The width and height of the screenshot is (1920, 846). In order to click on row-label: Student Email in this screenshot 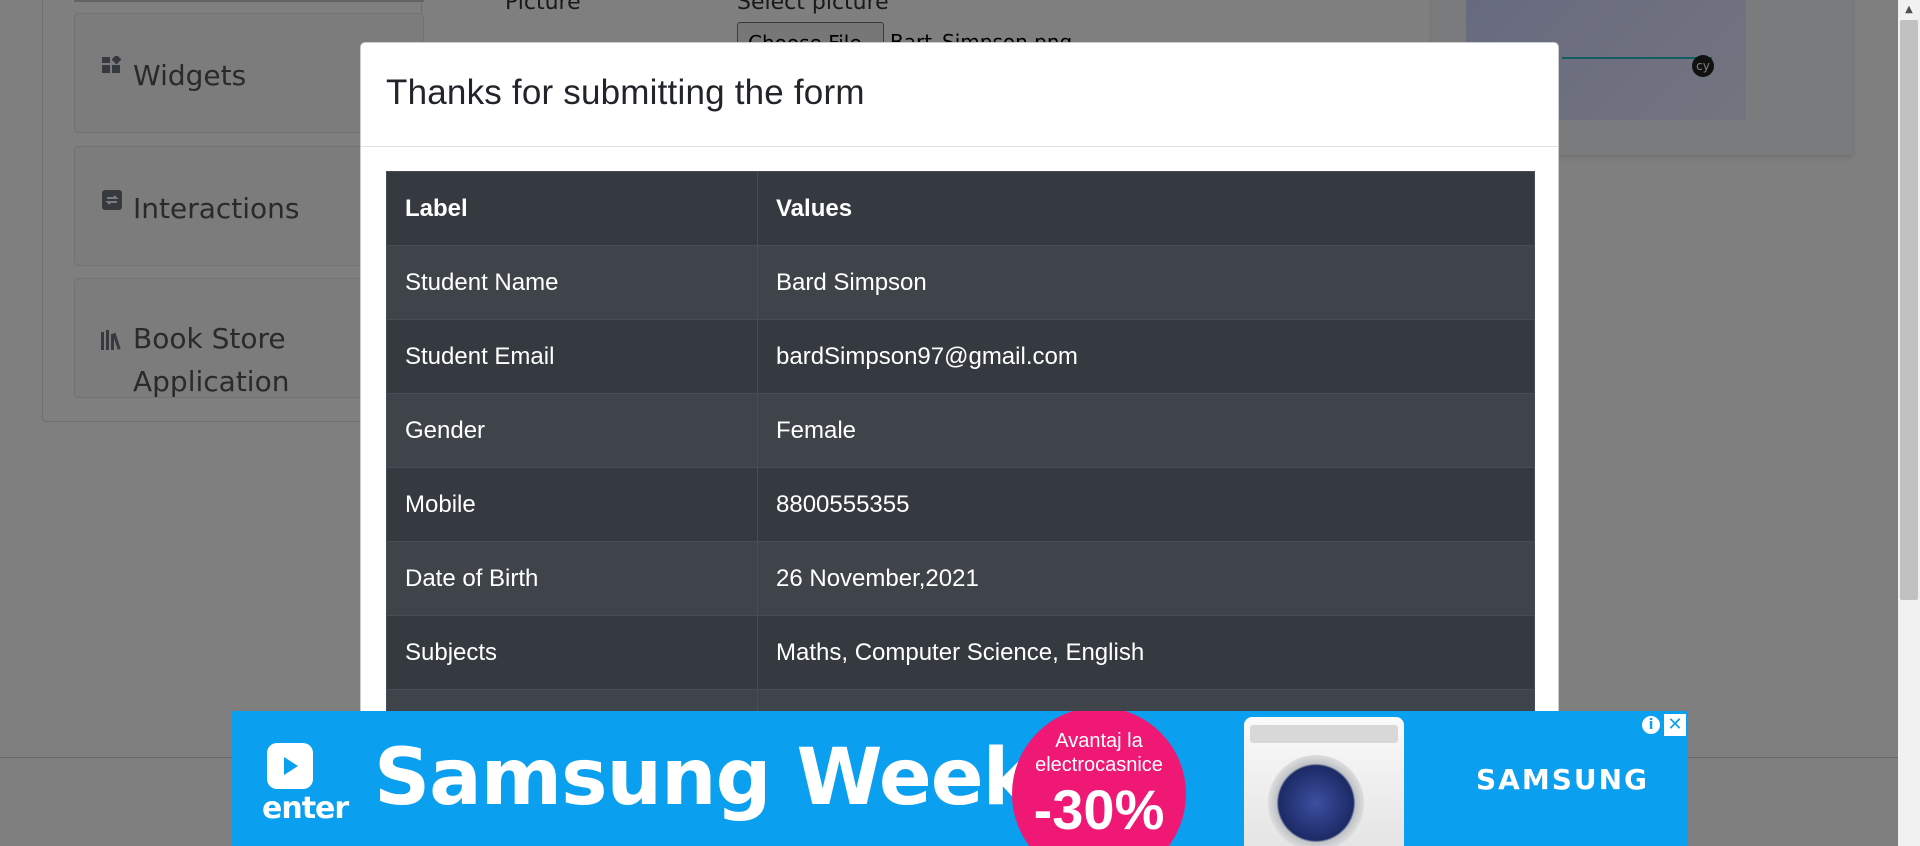, I will do `click(572, 356)`.